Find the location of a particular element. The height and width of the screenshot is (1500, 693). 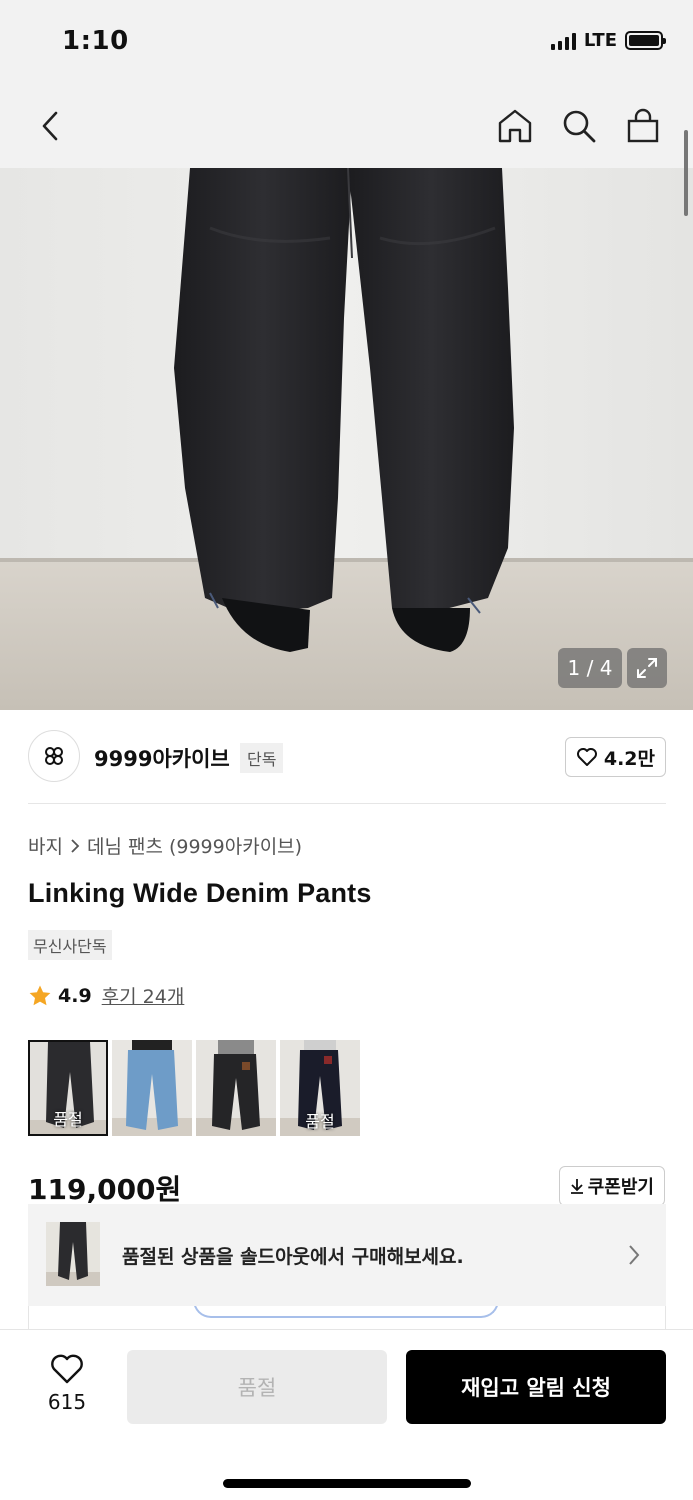

bottom-action-bar: 615 품절 재입고 알림 신청 is located at coordinates (346, 1414).